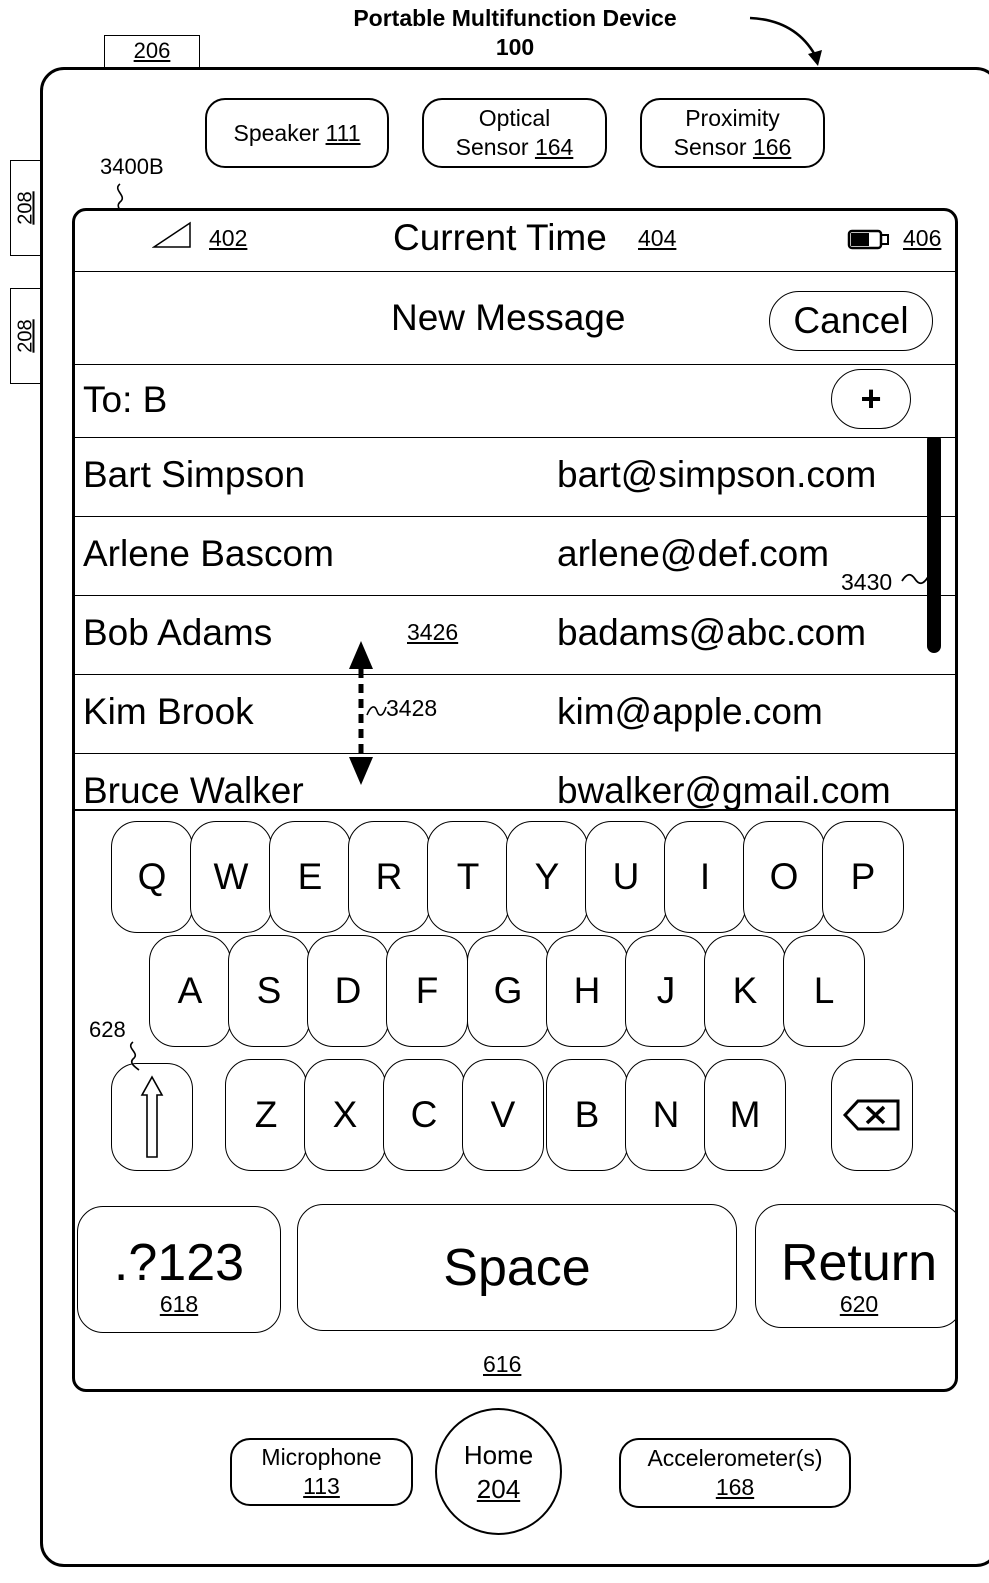 This screenshot has width=989, height=1583. I want to click on ref-616: 616, so click(502, 1364).